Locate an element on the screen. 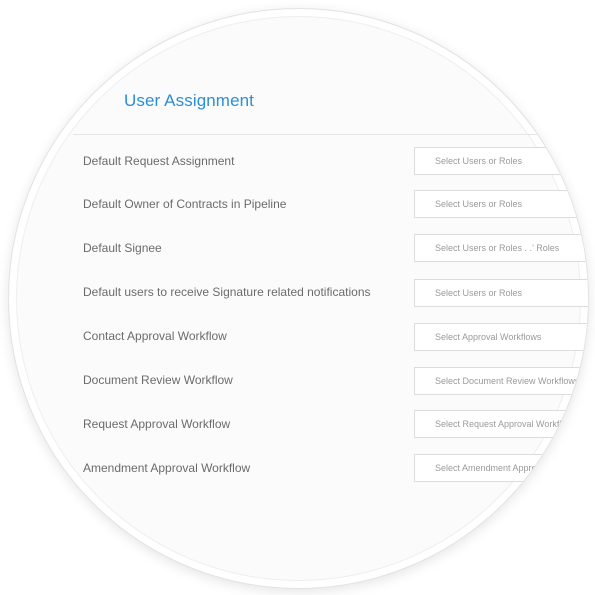  request-approval-workflow-label: Request Approval Workflow is located at coordinates (157, 424).